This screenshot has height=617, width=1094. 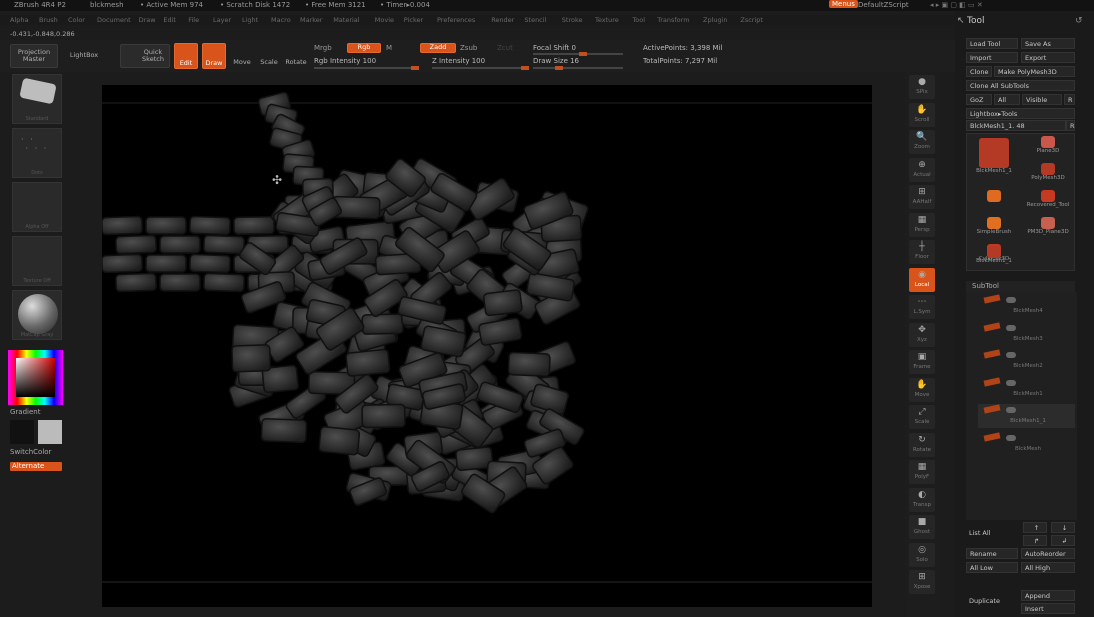 What do you see at coordinates (242, 56) in the screenshot?
I see `move-button: Move` at bounding box center [242, 56].